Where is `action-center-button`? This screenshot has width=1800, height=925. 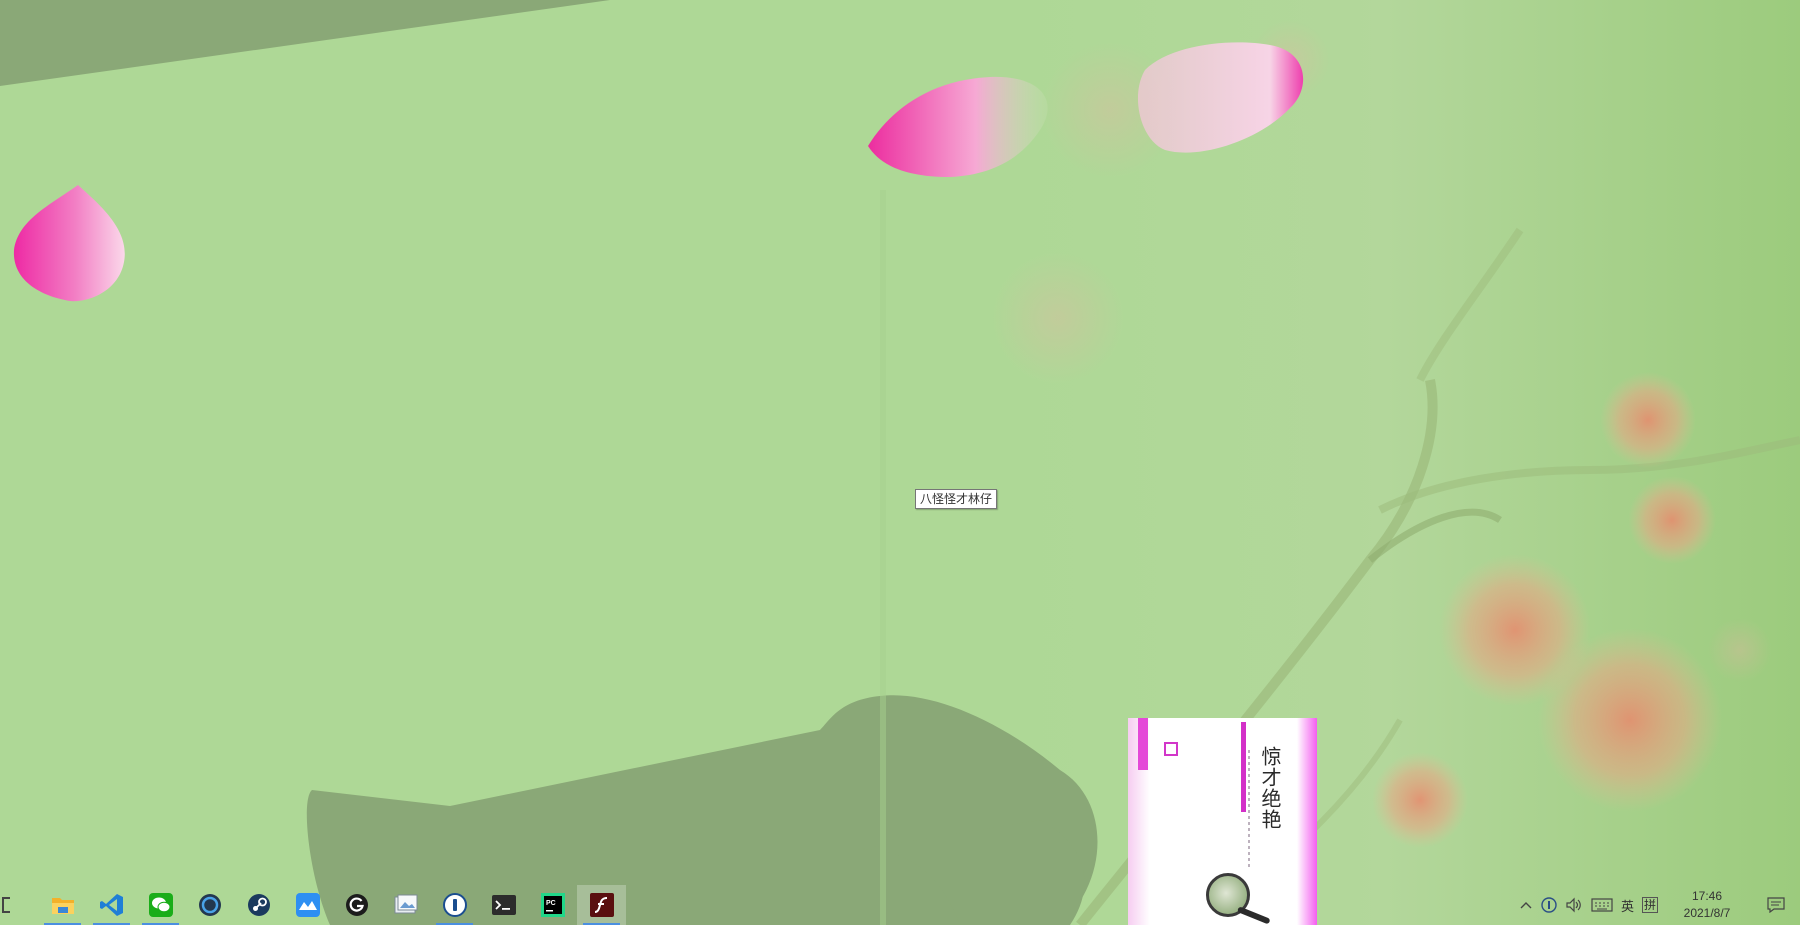
action-center-button is located at coordinates (1776, 905).